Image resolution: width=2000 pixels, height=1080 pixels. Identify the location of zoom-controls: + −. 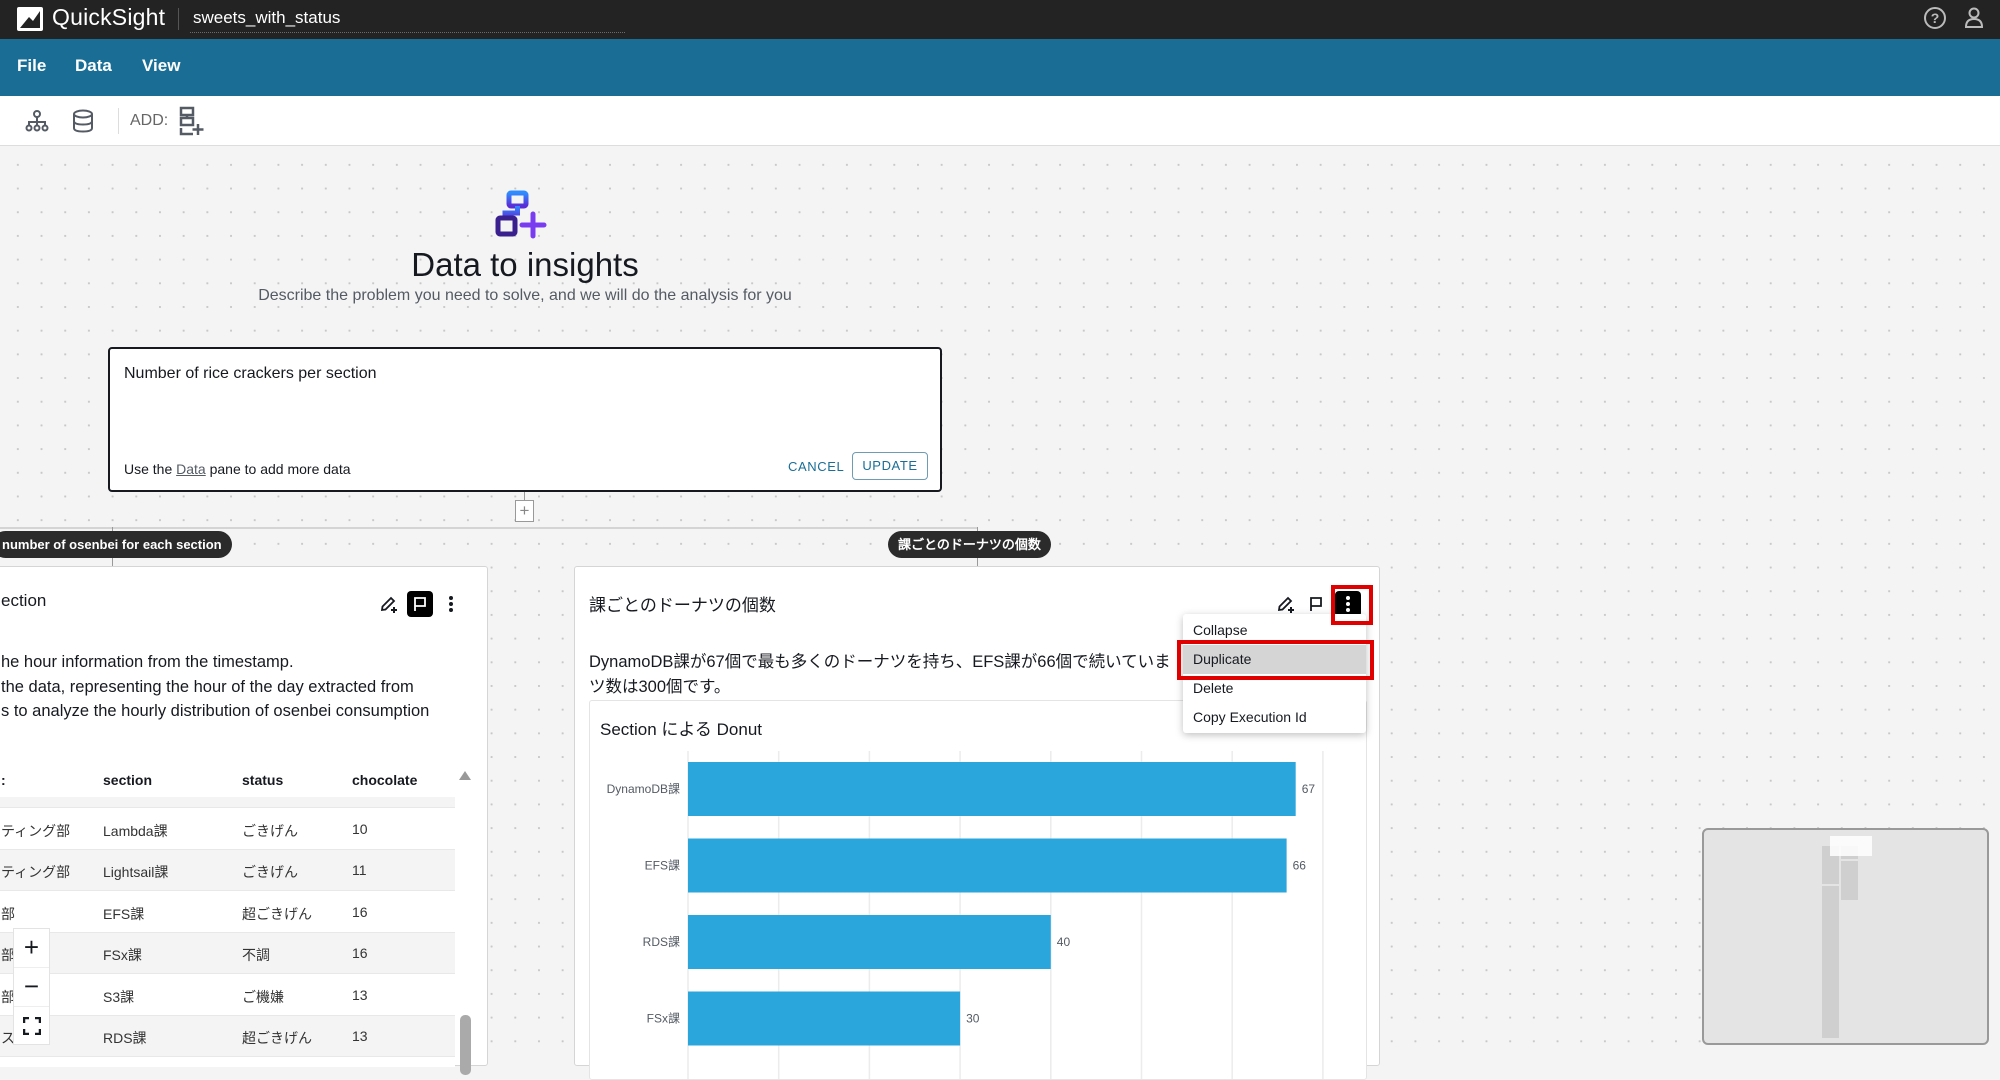
(31, 986).